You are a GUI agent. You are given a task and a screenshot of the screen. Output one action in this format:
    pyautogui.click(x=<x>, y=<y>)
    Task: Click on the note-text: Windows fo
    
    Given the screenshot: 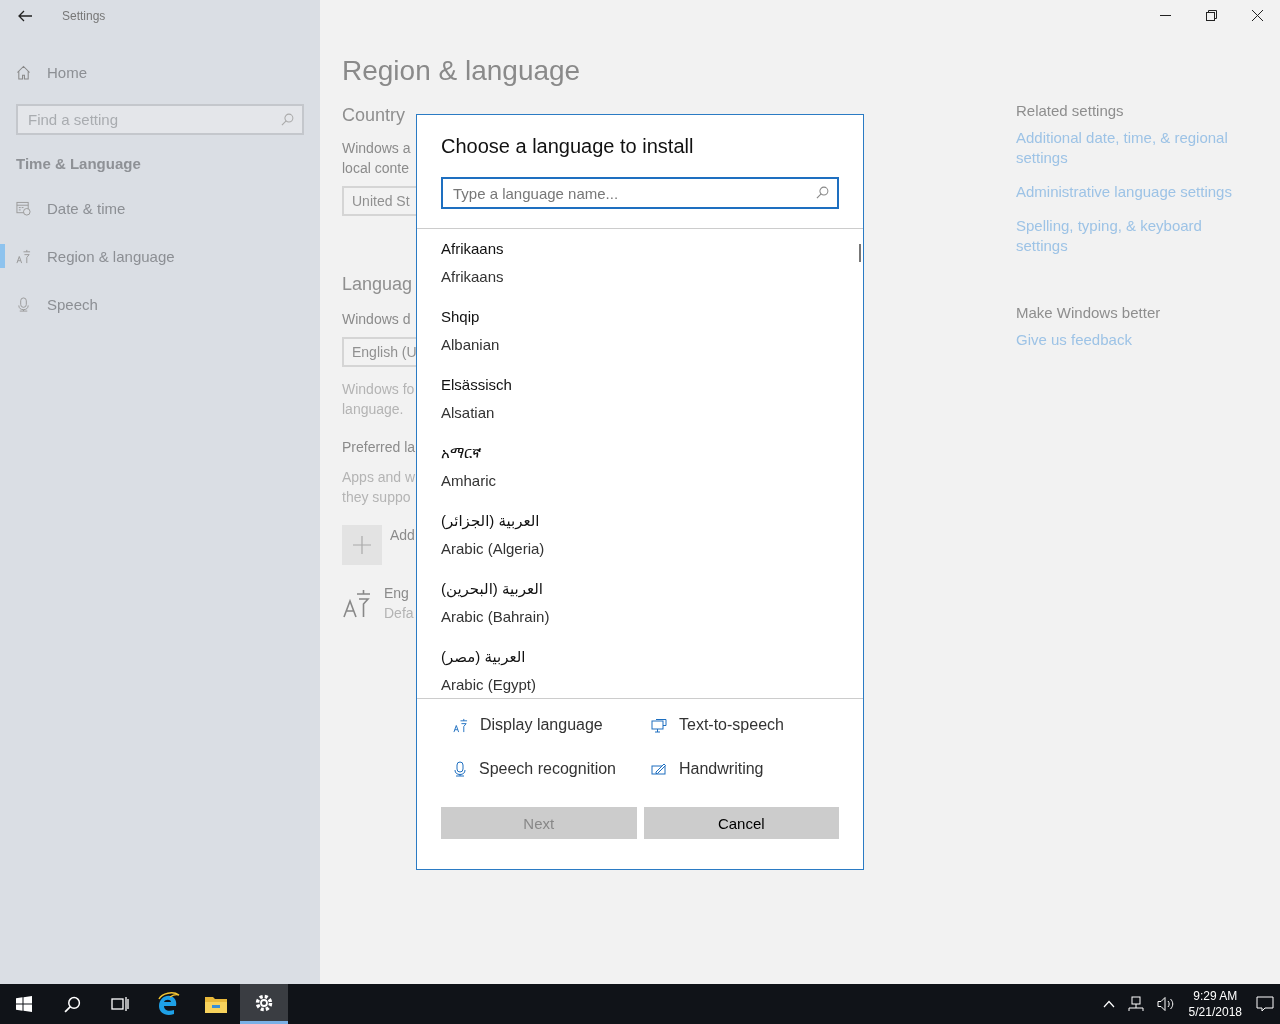 What is the action you would take?
    pyautogui.click(x=378, y=389)
    